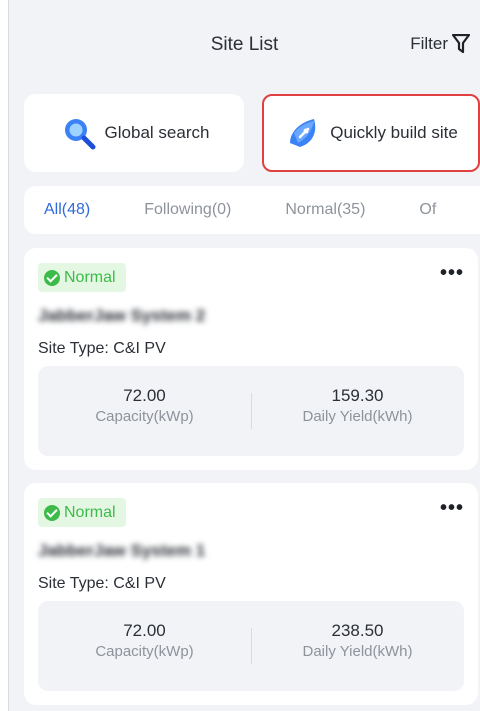 Image resolution: width=480 pixels, height=711 pixels. I want to click on tab-offline-partial: Of, so click(417, 210).